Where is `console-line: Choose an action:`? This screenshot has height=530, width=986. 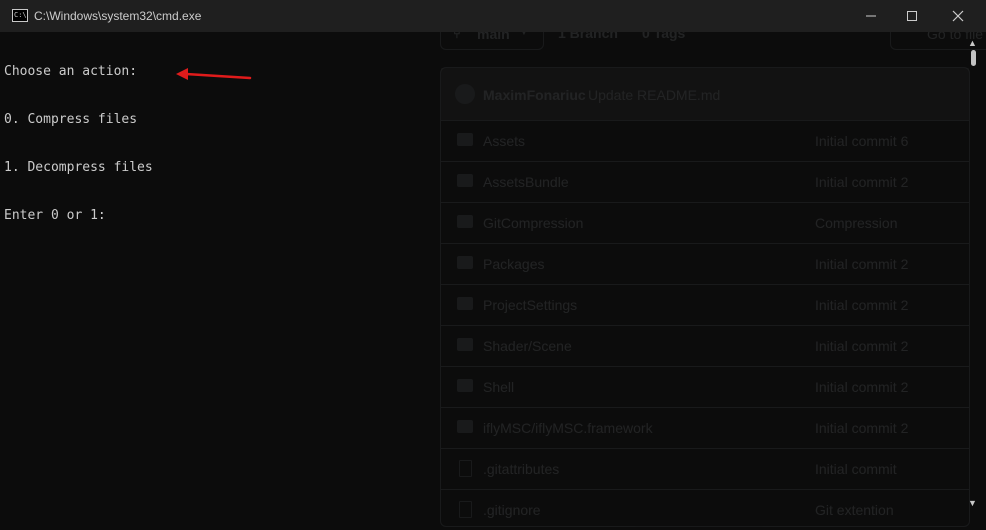
console-line: Choose an action: is located at coordinates (71, 71).